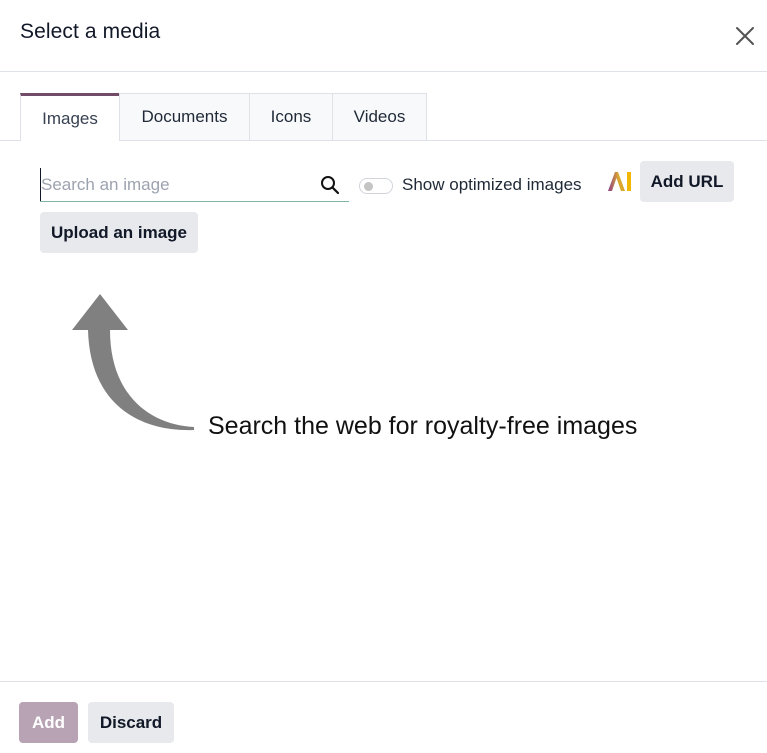 The image size is (767, 753). What do you see at coordinates (48, 722) in the screenshot?
I see `add-button: Add` at bounding box center [48, 722].